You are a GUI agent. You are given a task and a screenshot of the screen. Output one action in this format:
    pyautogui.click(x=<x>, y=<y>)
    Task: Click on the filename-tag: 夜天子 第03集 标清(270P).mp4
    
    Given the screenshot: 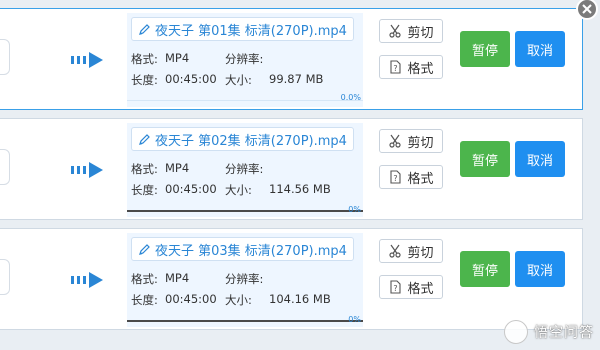 What is the action you would take?
    pyautogui.click(x=242, y=249)
    